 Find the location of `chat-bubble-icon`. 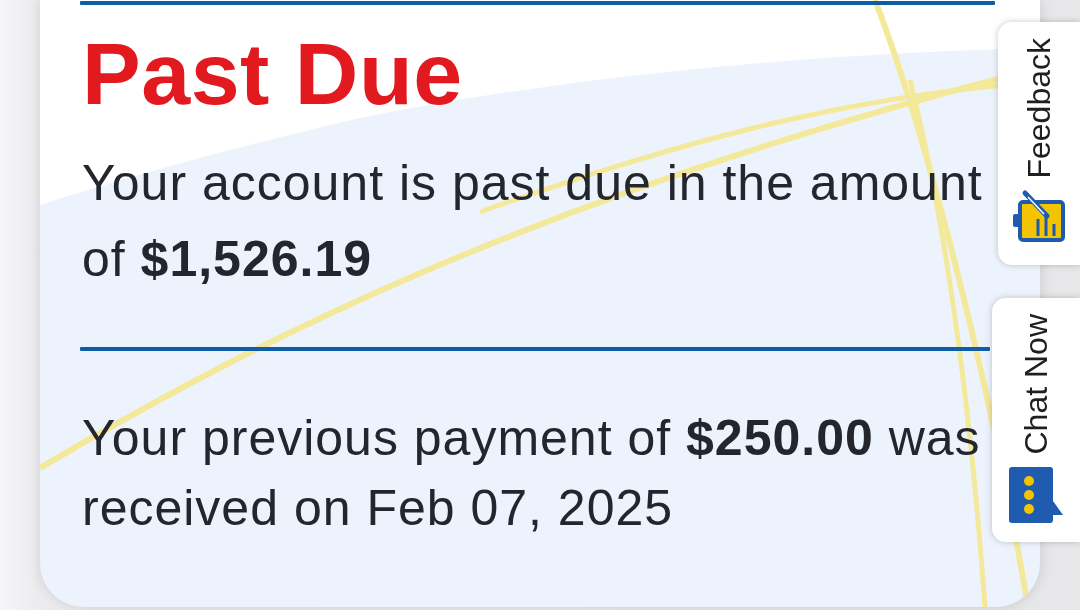

chat-bubble-icon is located at coordinates (1036, 494).